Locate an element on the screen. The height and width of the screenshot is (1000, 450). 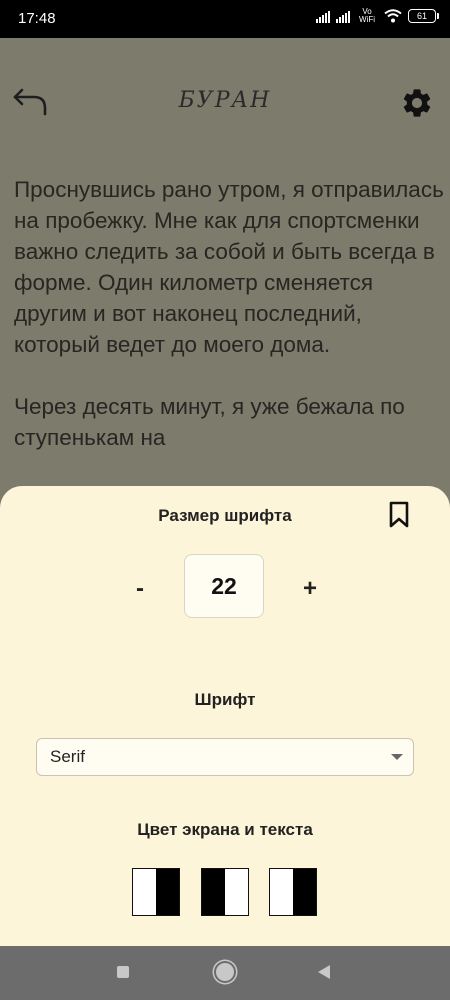
chevron-down-icon is located at coordinates (397, 757).